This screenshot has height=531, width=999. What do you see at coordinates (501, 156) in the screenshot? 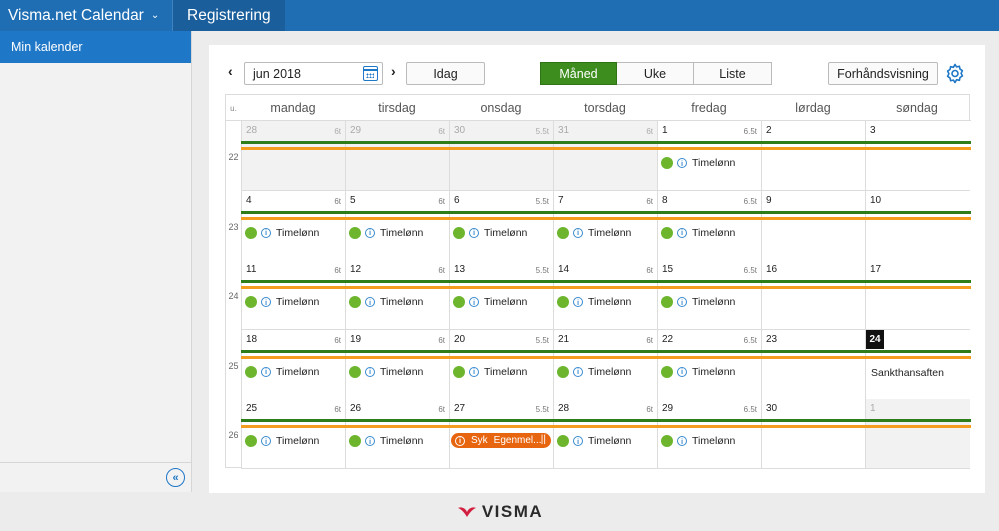
I see `day-cell: 30 5.5t` at bounding box center [501, 156].